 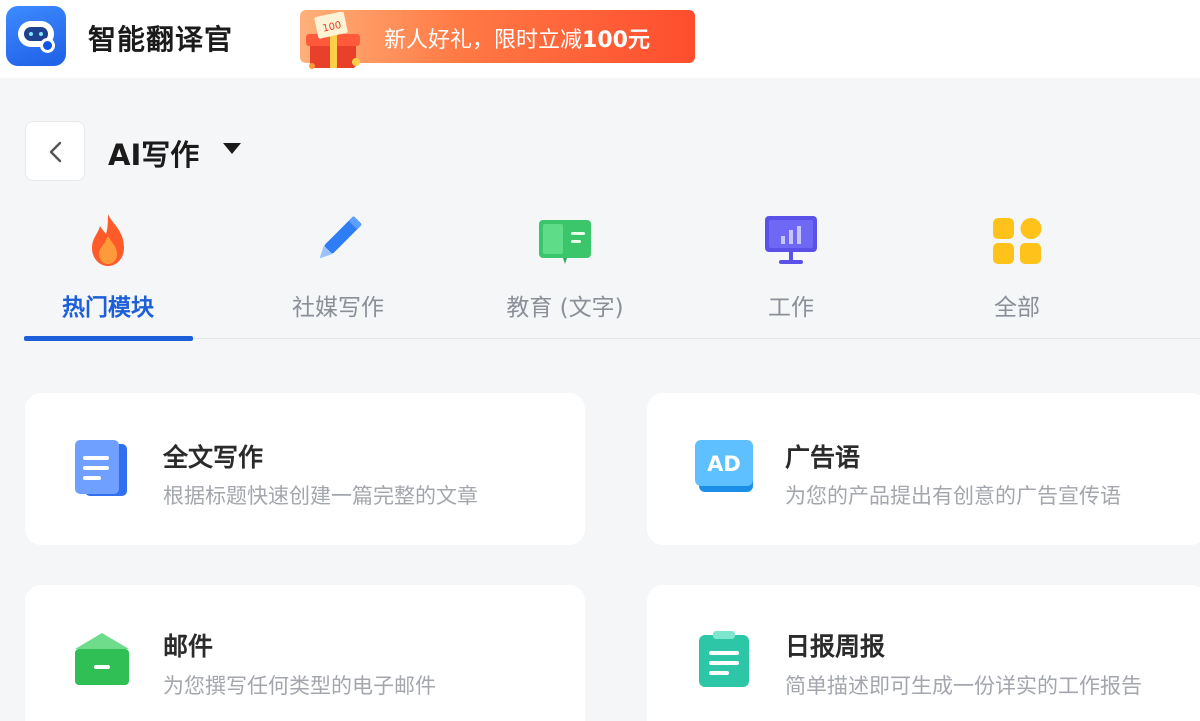 What do you see at coordinates (835, 646) in the screenshot?
I see `card-title: 日报周报` at bounding box center [835, 646].